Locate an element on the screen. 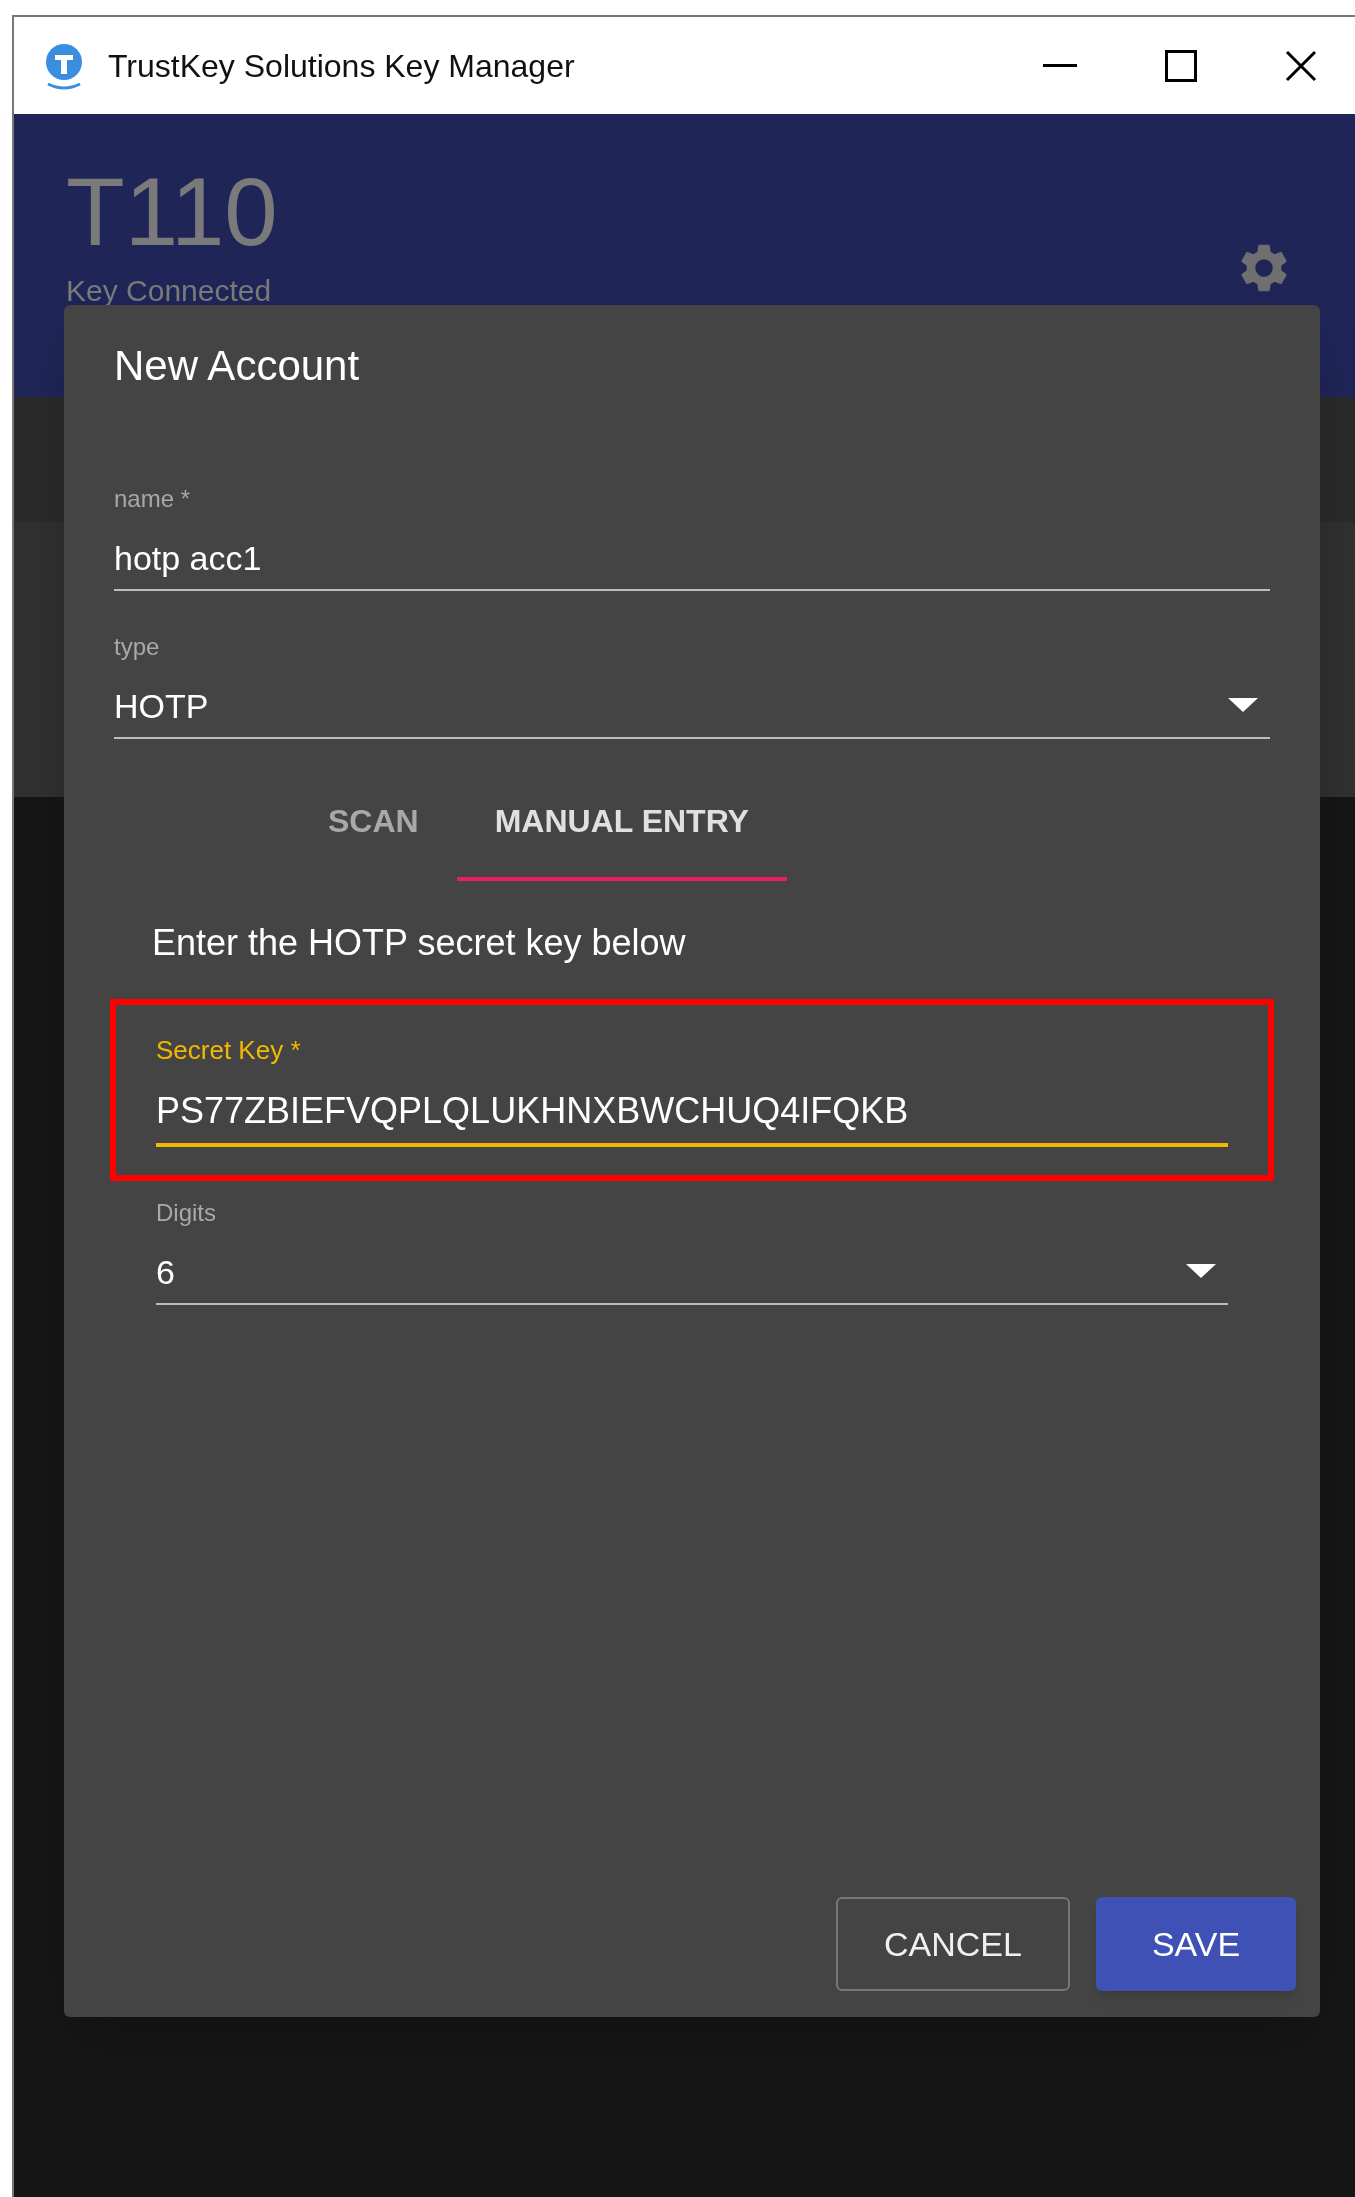 Image resolution: width=1355 pixels, height=2197 pixels. dialog-title: New Account is located at coordinates (237, 366).